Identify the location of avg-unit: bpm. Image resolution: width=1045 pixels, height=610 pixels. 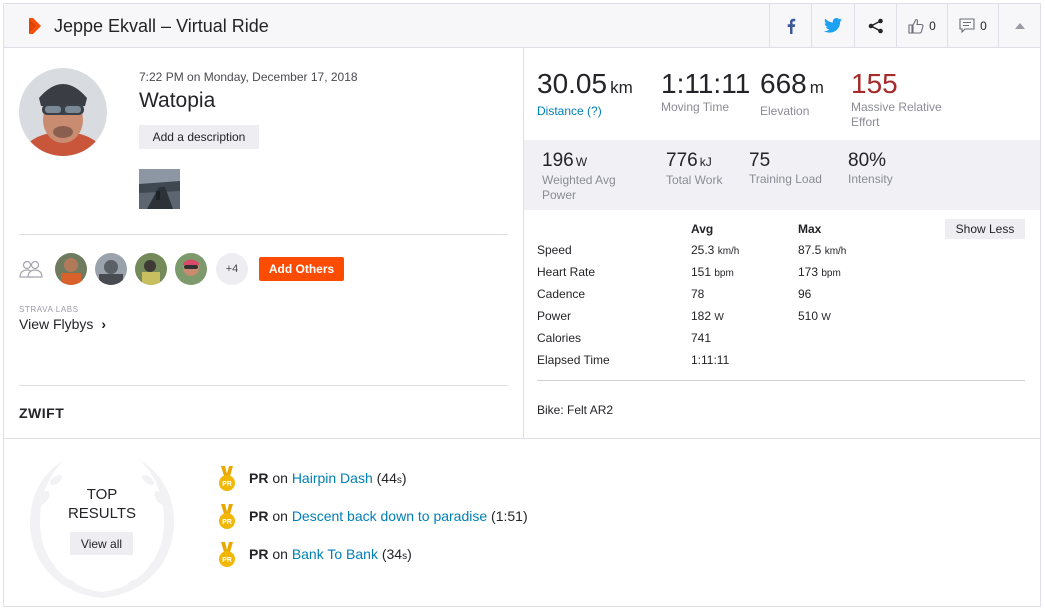
(724, 273).